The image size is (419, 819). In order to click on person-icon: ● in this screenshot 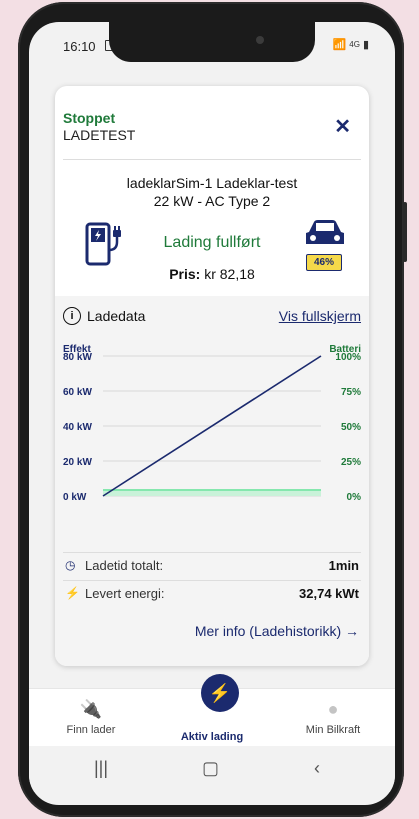, I will do `click(333, 709)`.